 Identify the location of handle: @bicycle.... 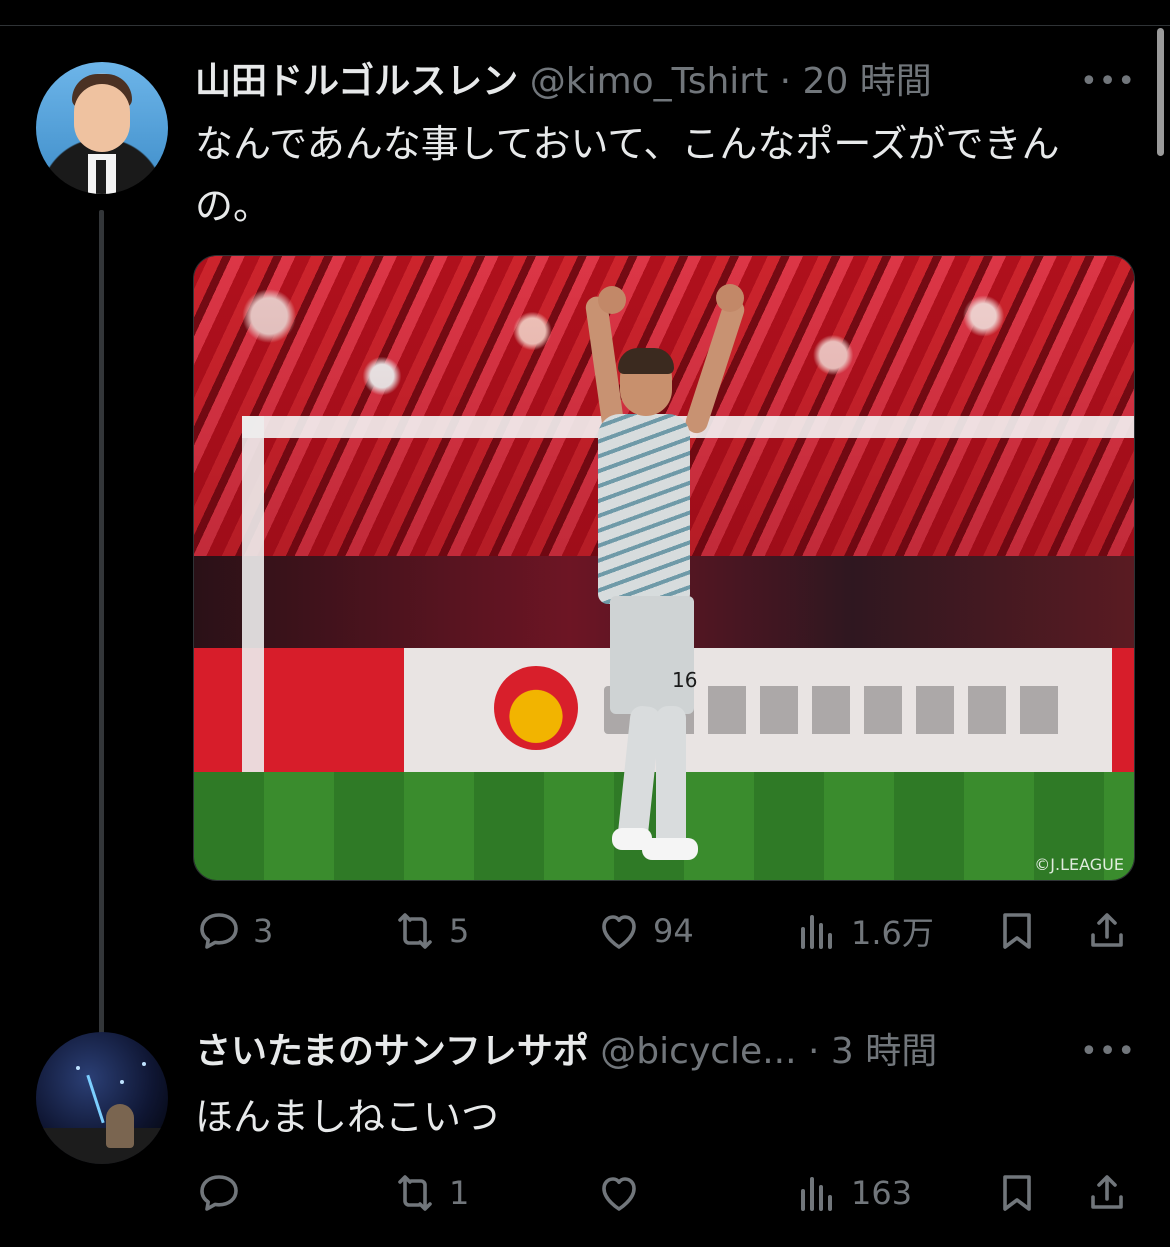
(698, 1051).